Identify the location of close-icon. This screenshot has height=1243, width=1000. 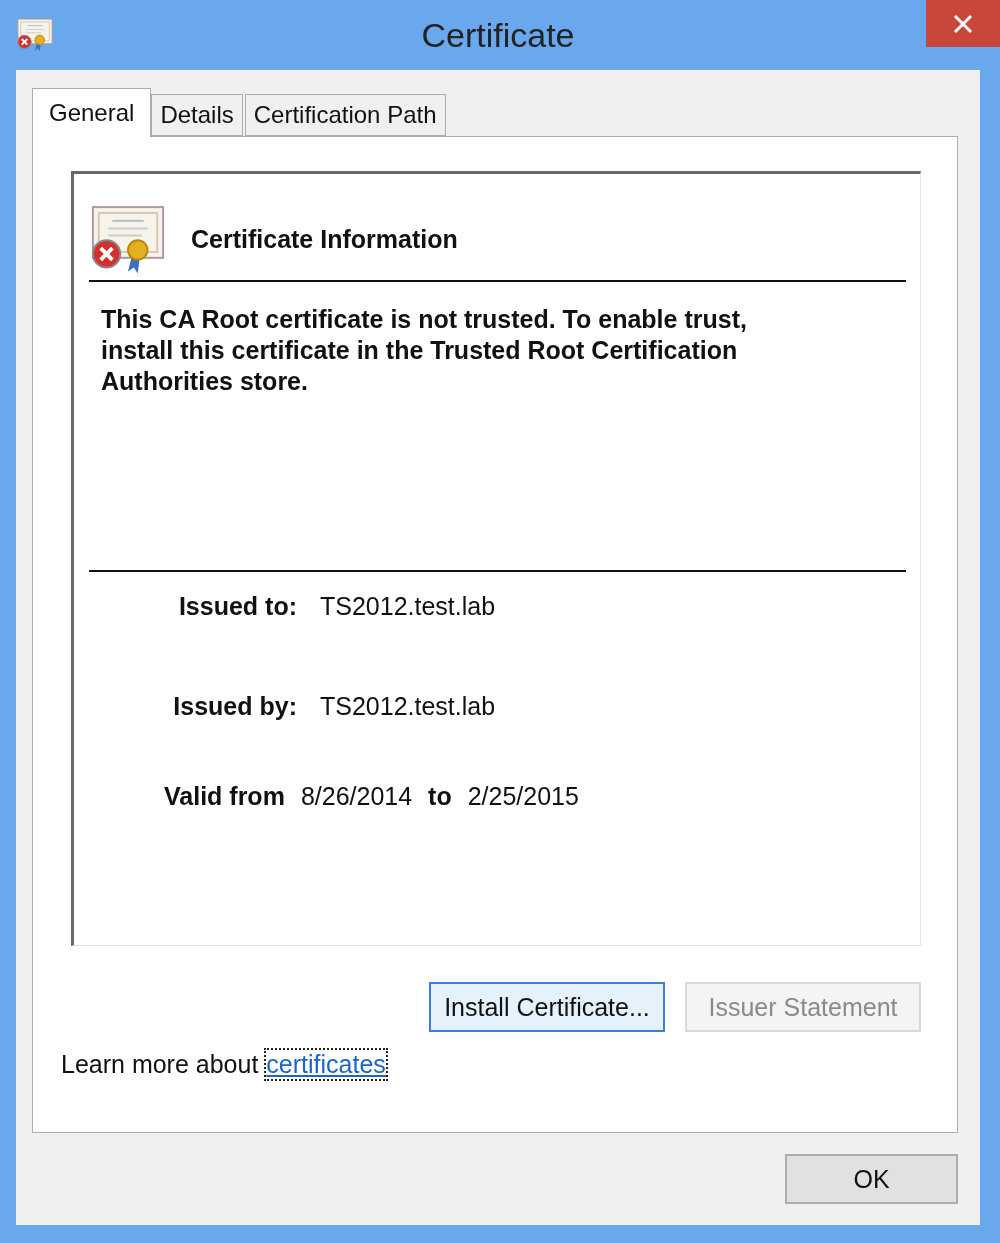
(963, 23).